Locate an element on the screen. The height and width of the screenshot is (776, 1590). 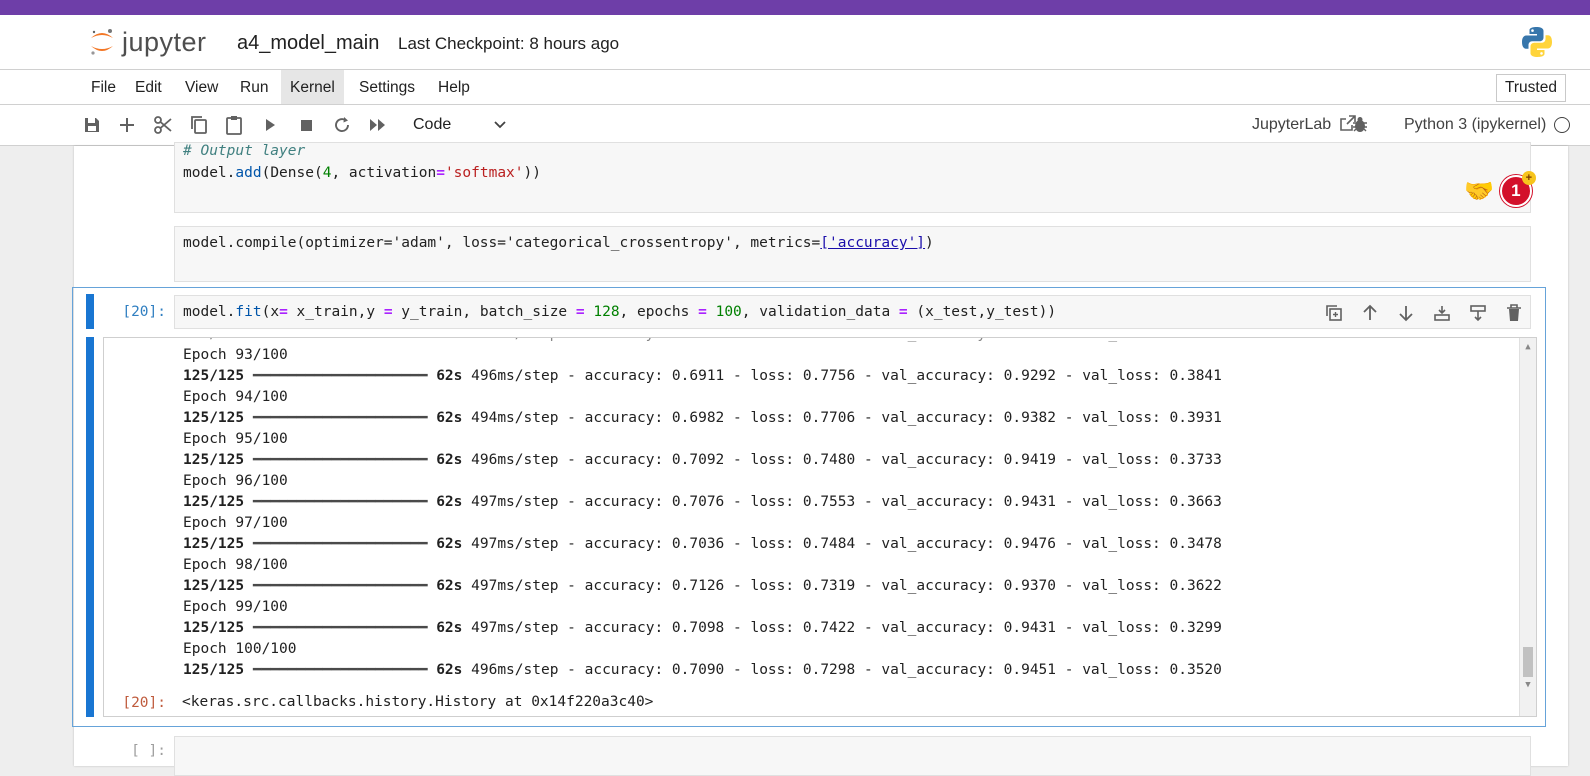
empty-code-cell is located at coordinates (852, 756).